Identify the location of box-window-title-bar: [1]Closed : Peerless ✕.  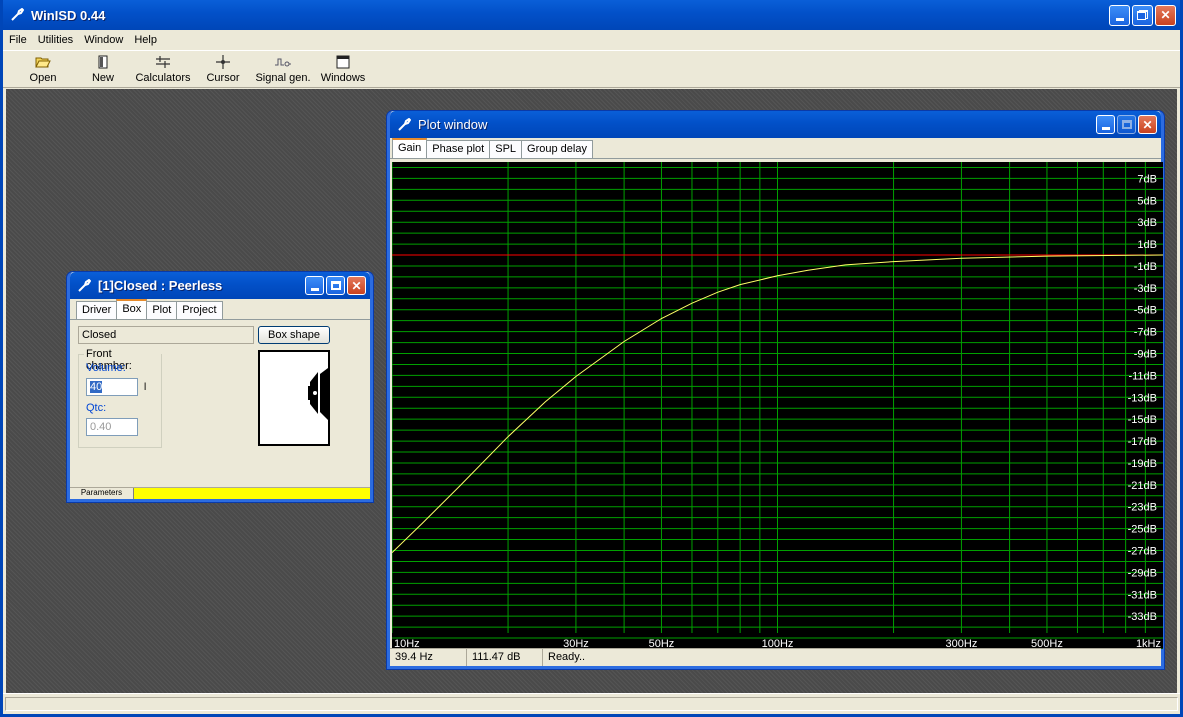
(220, 285).